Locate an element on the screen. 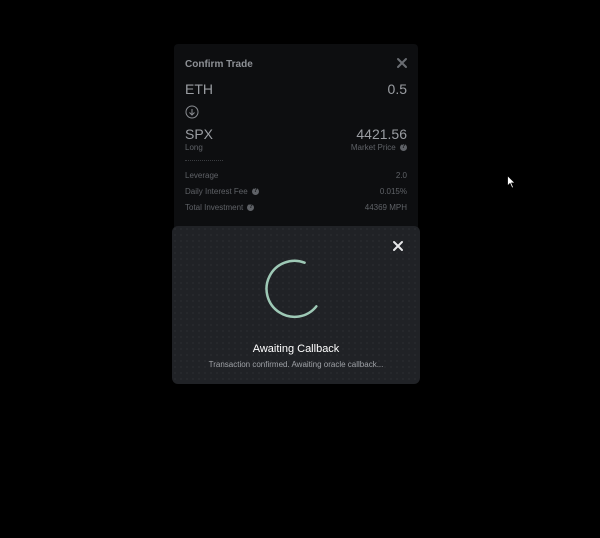  from-asset-row: ETH 0.5 is located at coordinates (296, 89).